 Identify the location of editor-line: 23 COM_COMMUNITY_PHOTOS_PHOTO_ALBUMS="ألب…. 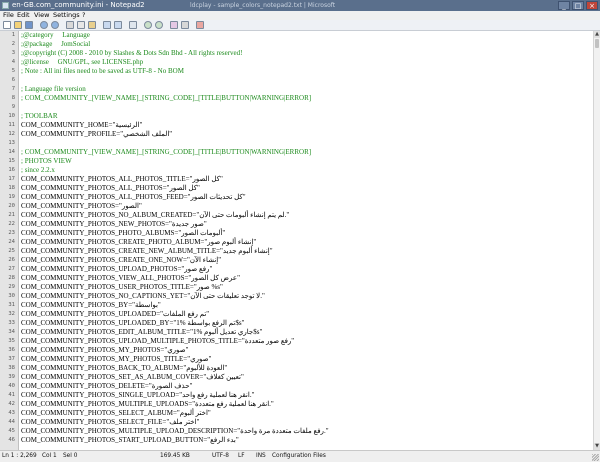
(296, 233).